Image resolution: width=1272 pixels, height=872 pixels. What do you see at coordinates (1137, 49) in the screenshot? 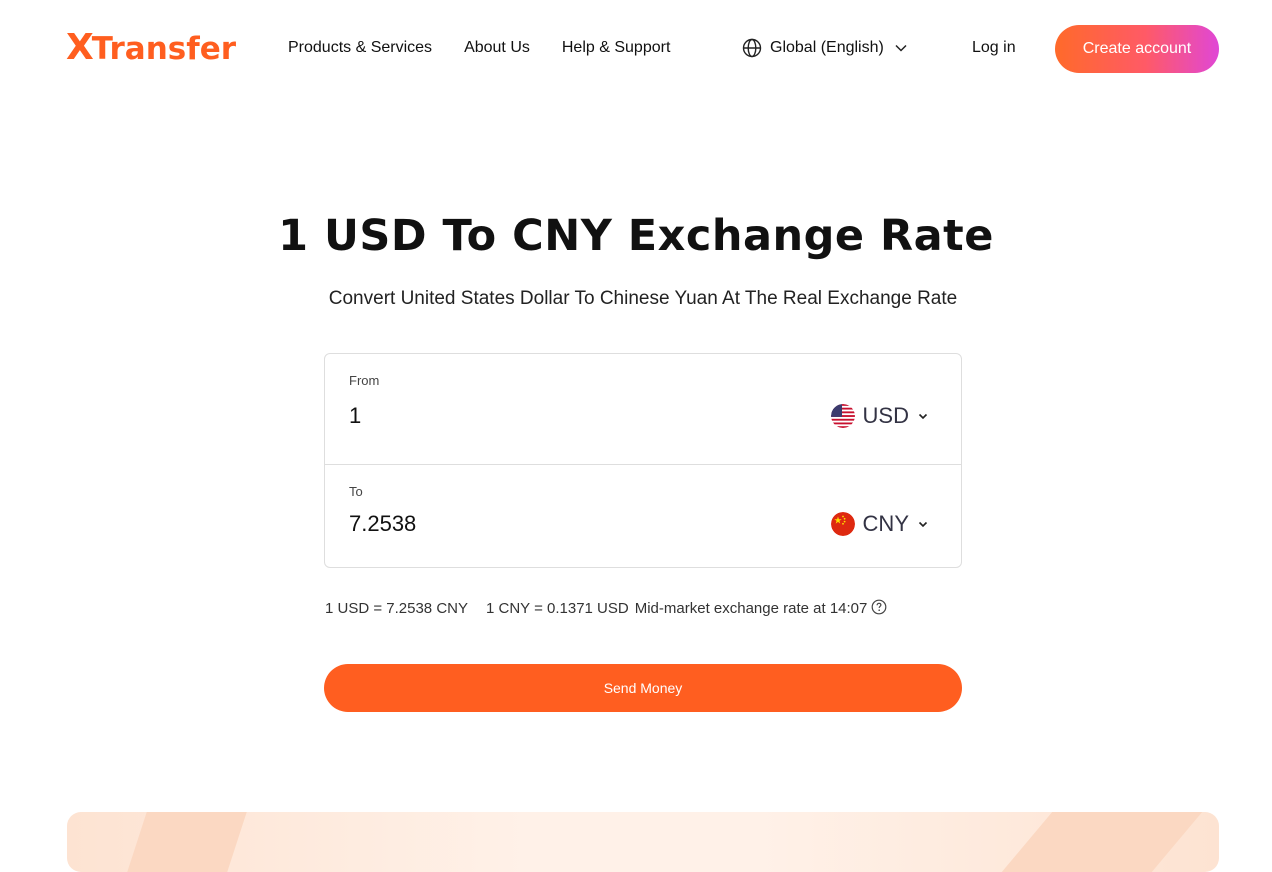
I see `create-account-button: Create account` at bounding box center [1137, 49].